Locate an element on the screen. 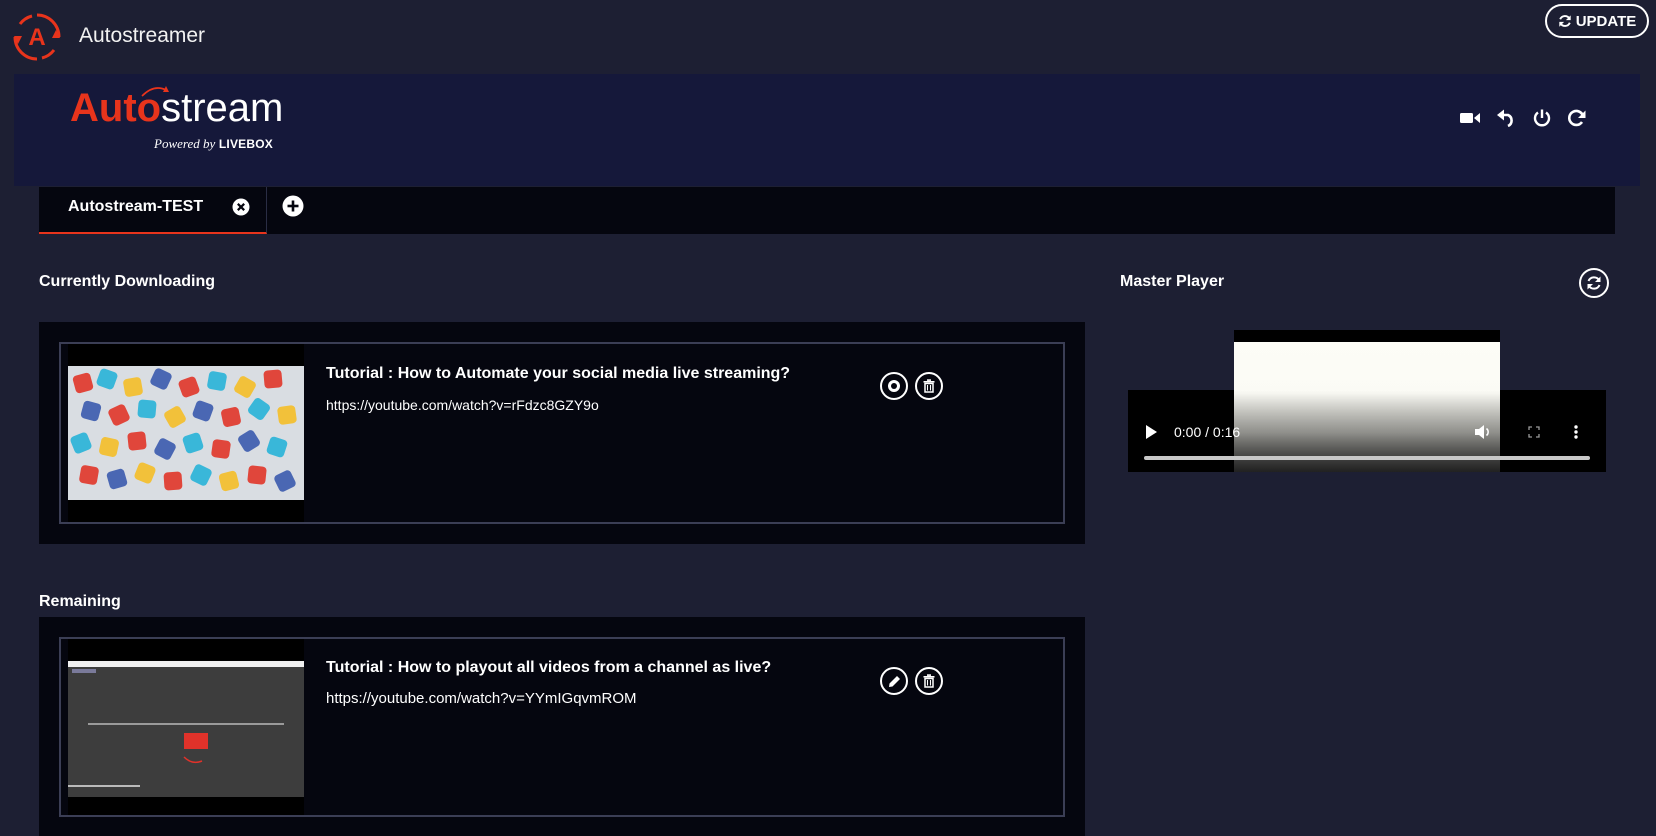 This screenshot has width=1656, height=836. video-camera-icon is located at coordinates (1470, 118).